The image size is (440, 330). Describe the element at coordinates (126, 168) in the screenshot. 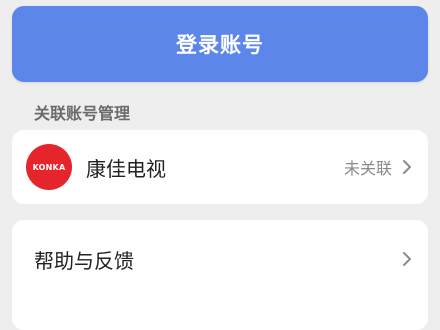

I see `linked-account-name: 康佳电视` at that location.